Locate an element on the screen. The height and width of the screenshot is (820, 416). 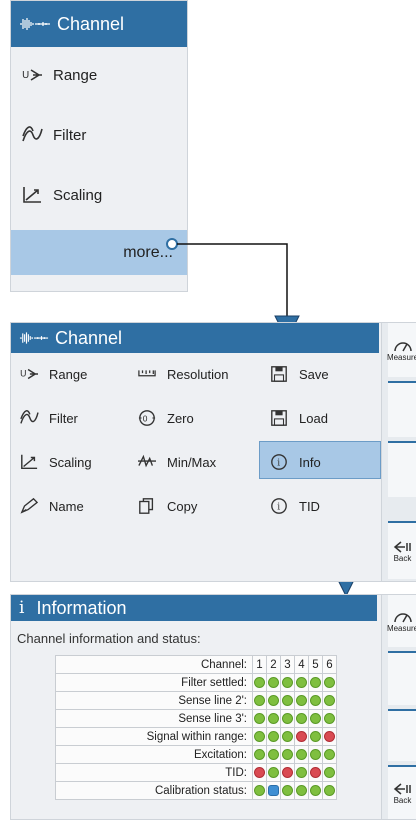
menu-item-zero: 0 Zero is located at coordinates (165, 418).